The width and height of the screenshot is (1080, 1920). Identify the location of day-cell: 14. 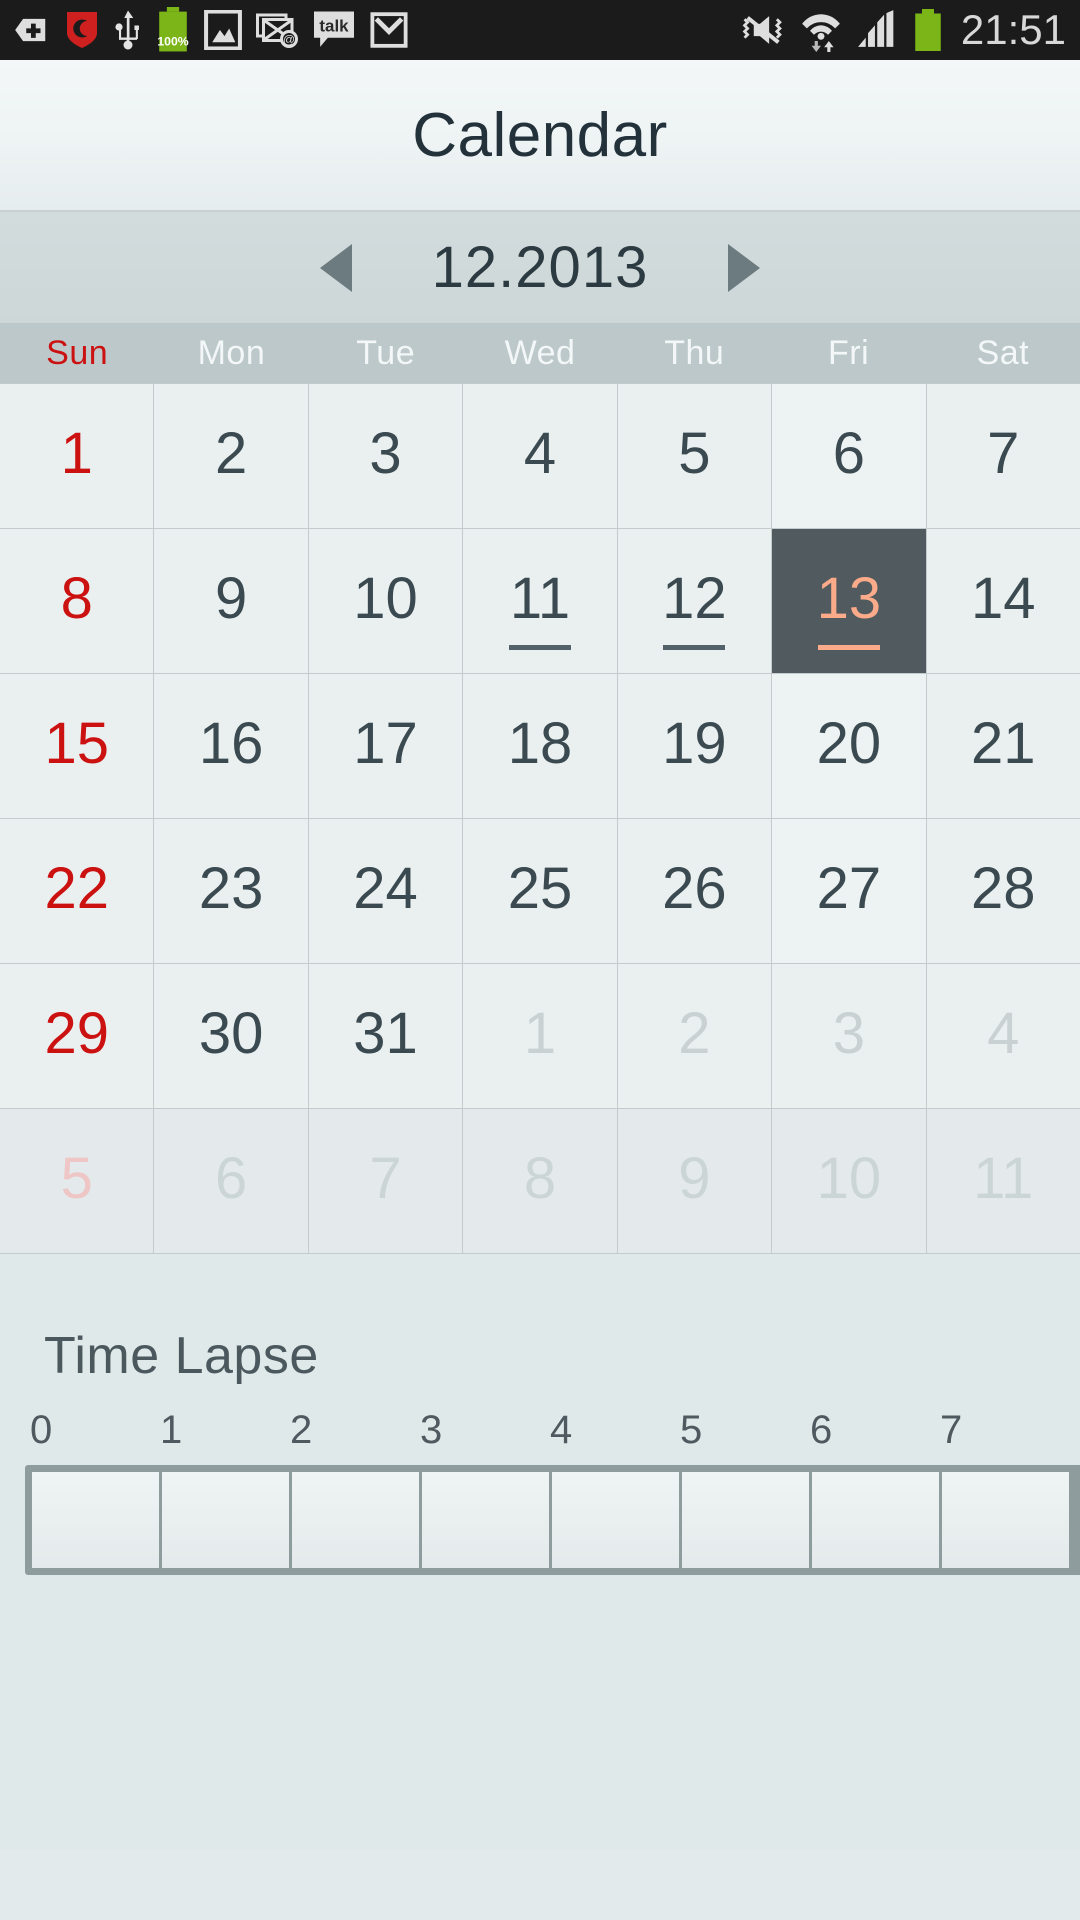
(1003, 601).